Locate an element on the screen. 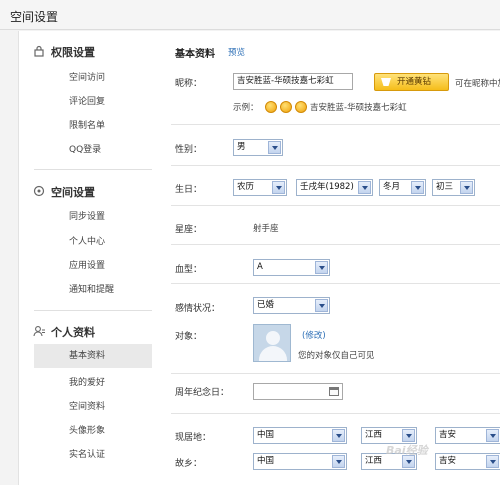 The width and height of the screenshot is (500, 485). section-profile: 个人资料 is located at coordinates (64, 332).